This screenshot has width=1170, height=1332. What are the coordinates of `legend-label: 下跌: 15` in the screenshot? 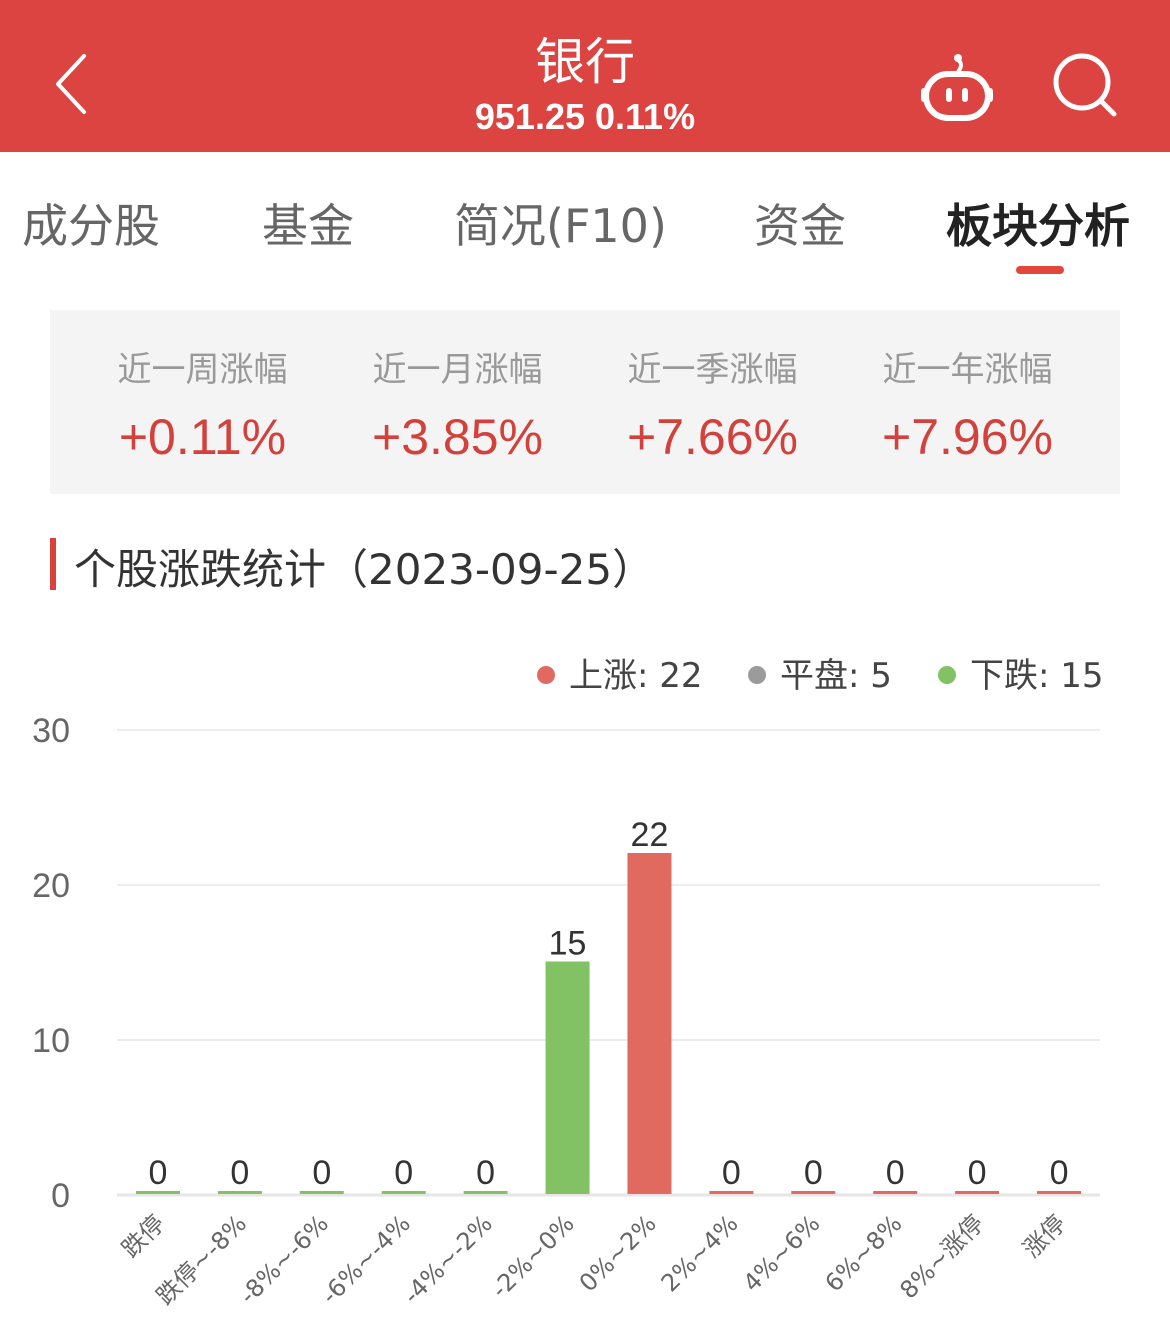 It's located at (1037, 676).